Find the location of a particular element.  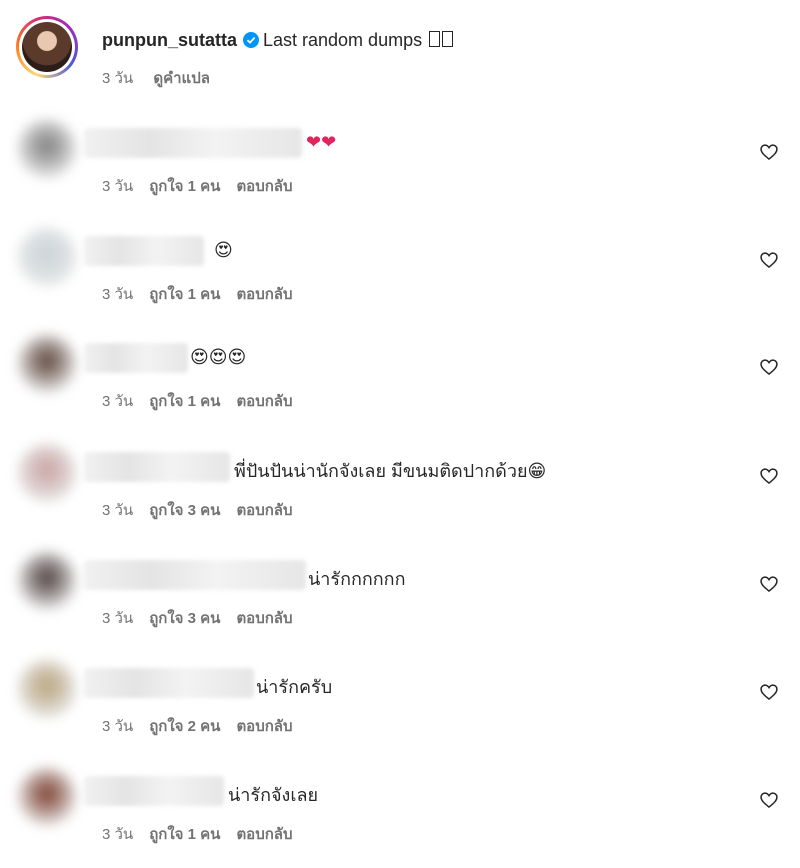

caption-line: punpun_sutatta Last random dumps is located at coordinates (278, 40).